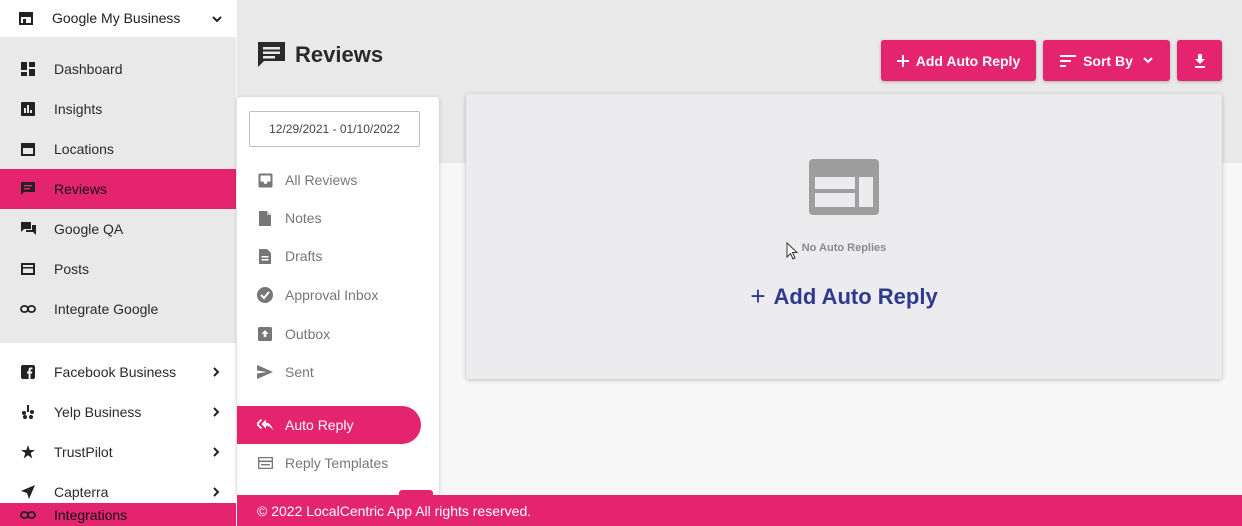  I want to click on sidebar-item-label: Yelp Business, so click(98, 412).